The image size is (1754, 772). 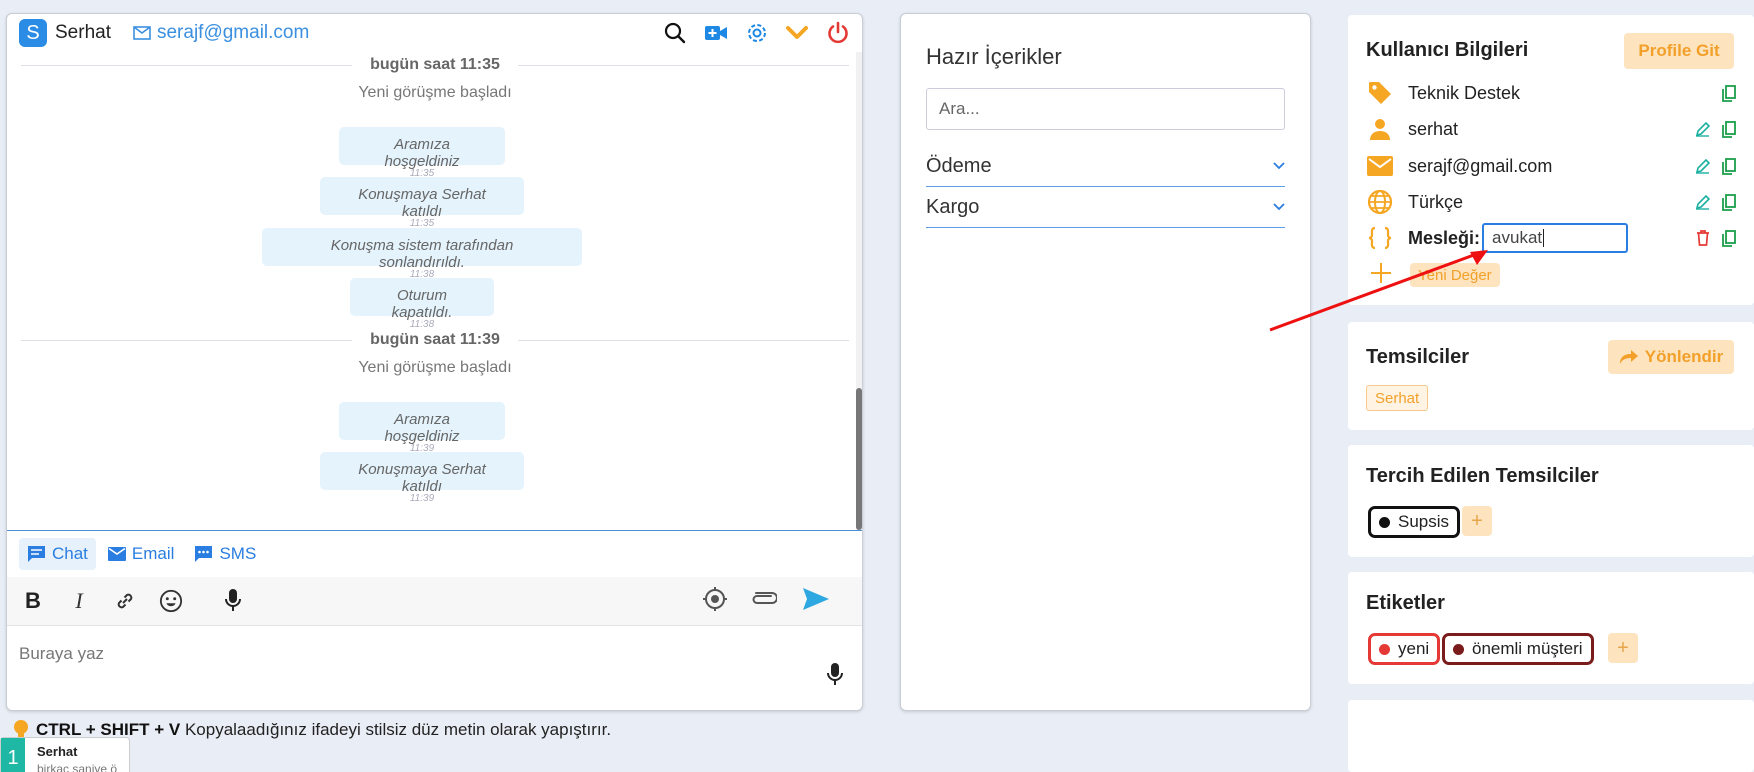 What do you see at coordinates (994, 56) in the screenshot?
I see `panel-title: Hazır İçerikler` at bounding box center [994, 56].